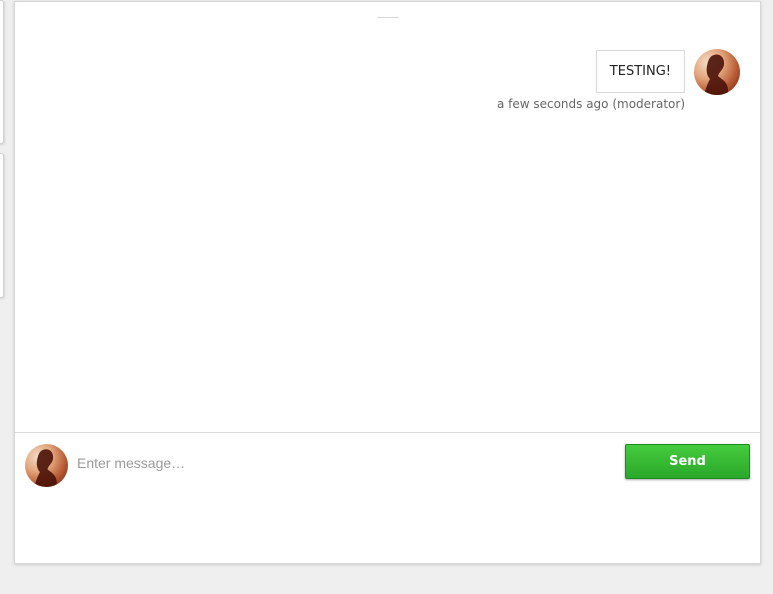 The image size is (773, 594). I want to click on loading-indicator, so click(388, 17).